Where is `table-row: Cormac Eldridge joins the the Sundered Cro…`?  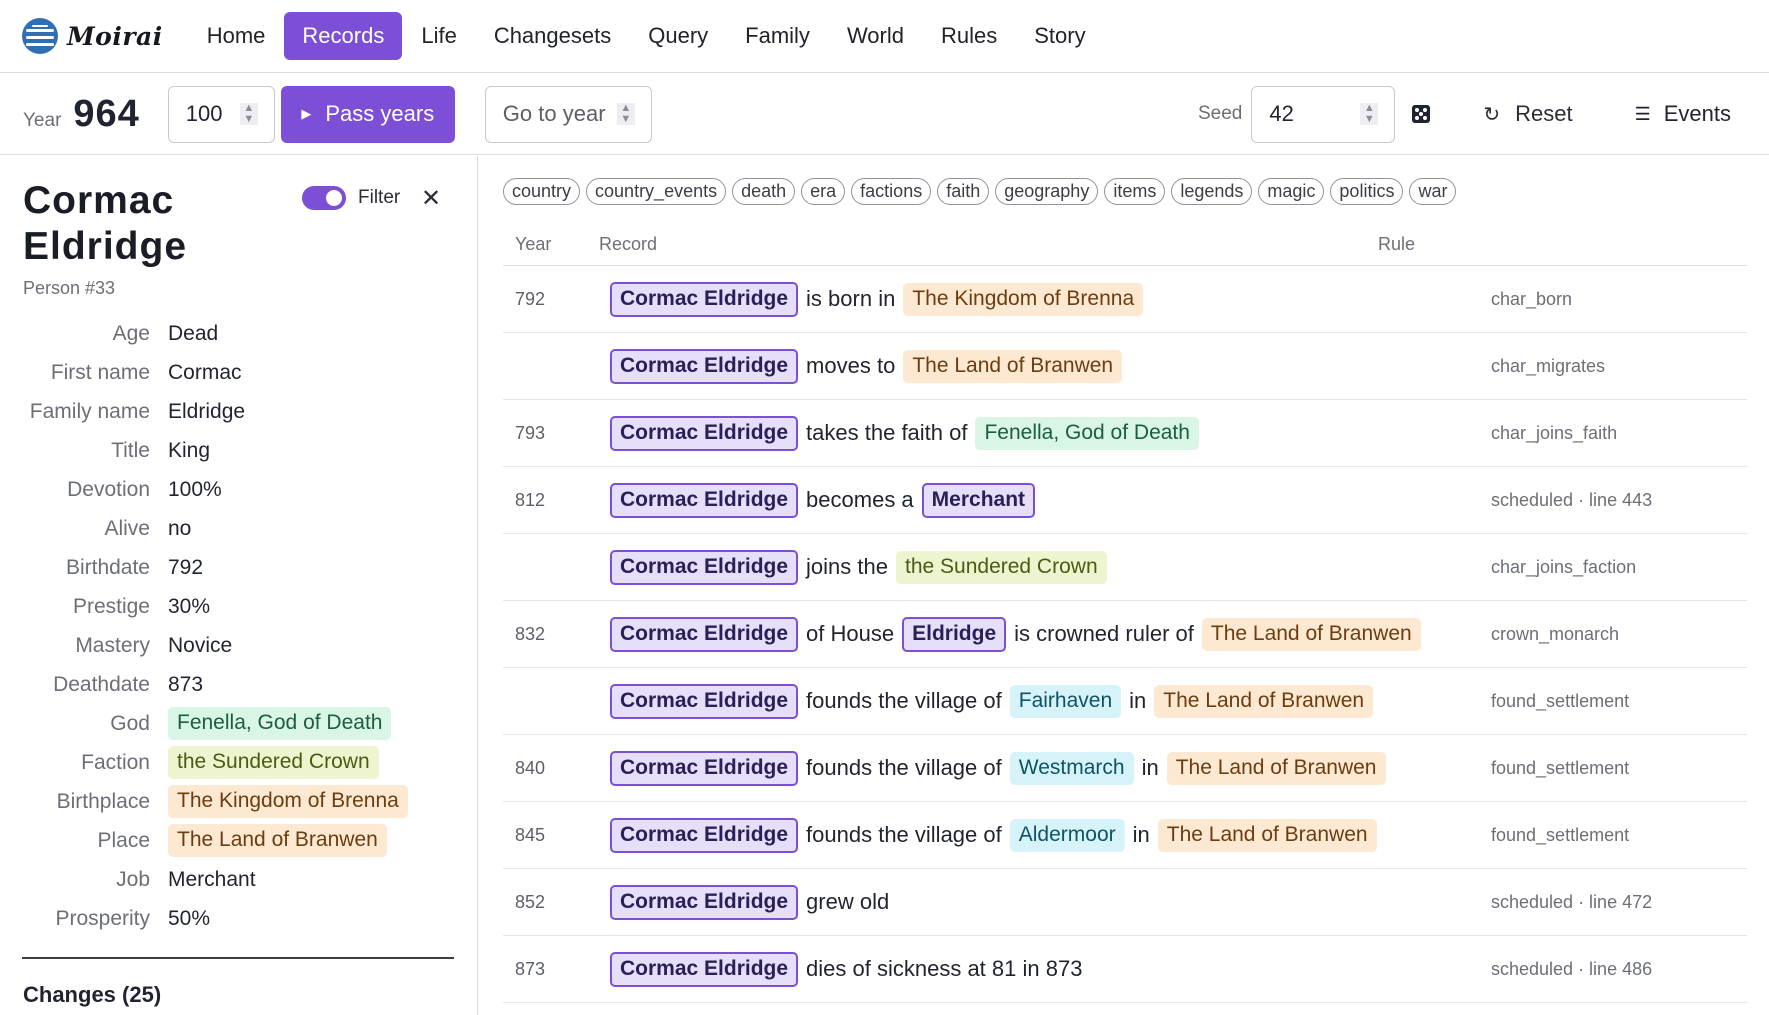 table-row: Cormac Eldridge joins the the Sundered Cro… is located at coordinates (1125, 567).